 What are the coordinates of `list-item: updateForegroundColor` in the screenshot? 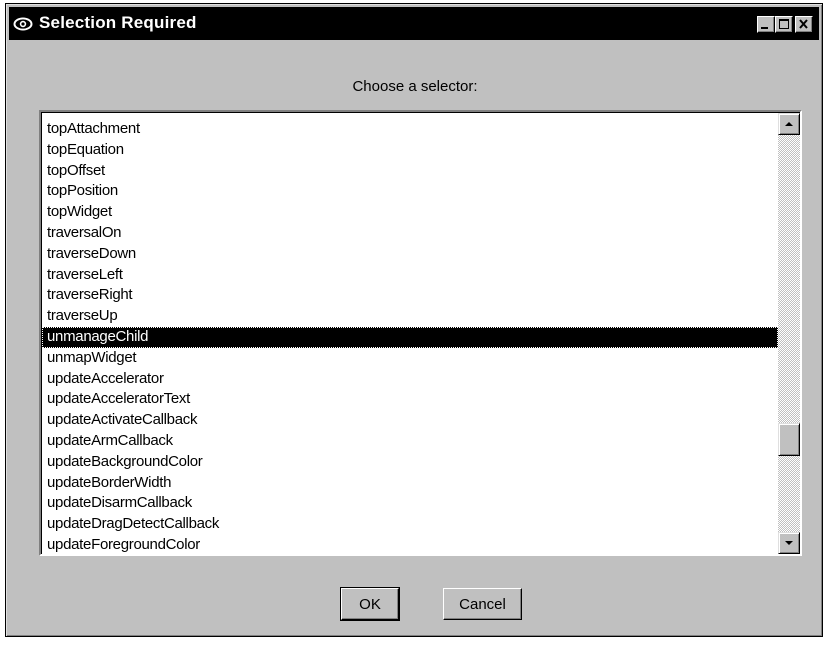 It's located at (410, 544).